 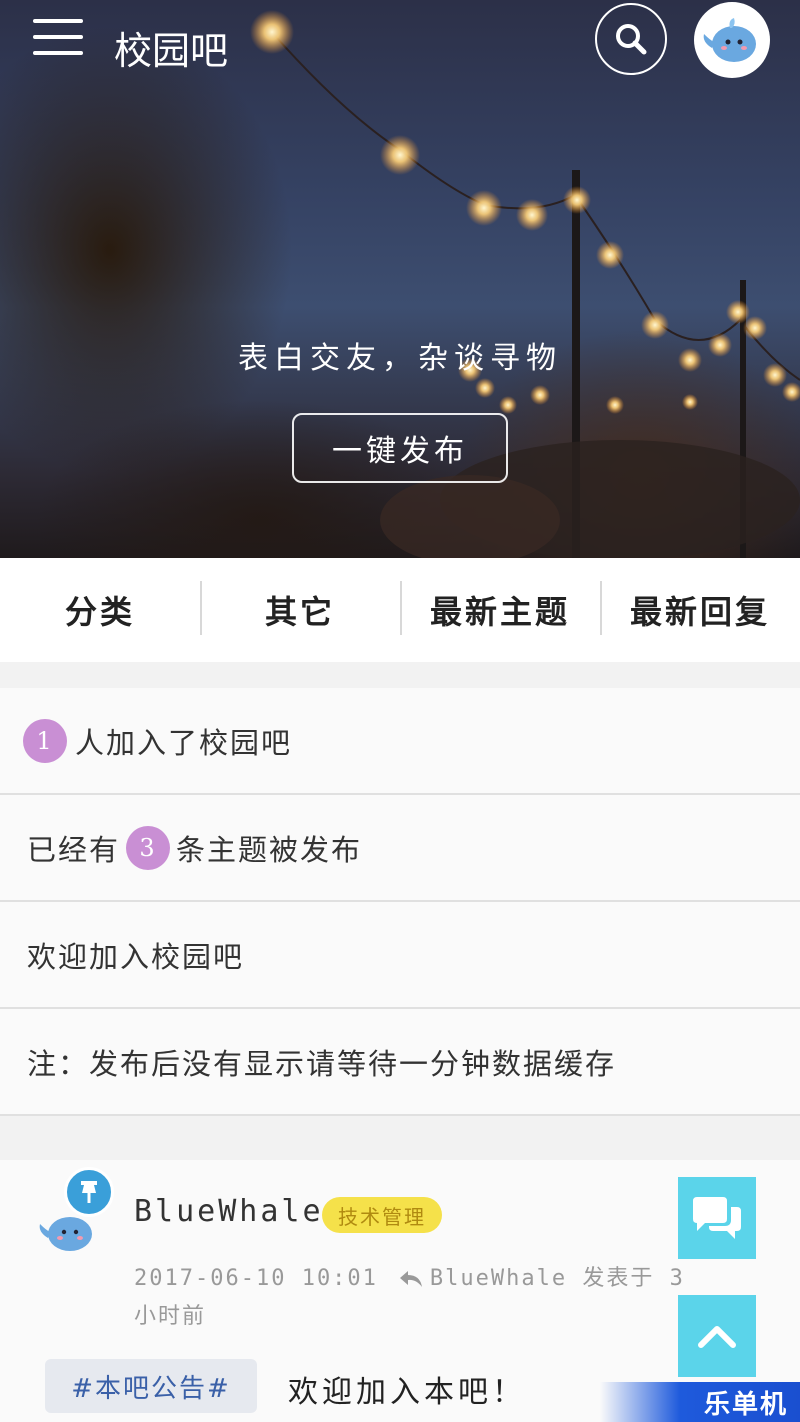 I want to click on pin-badge, so click(x=89, y=1192).